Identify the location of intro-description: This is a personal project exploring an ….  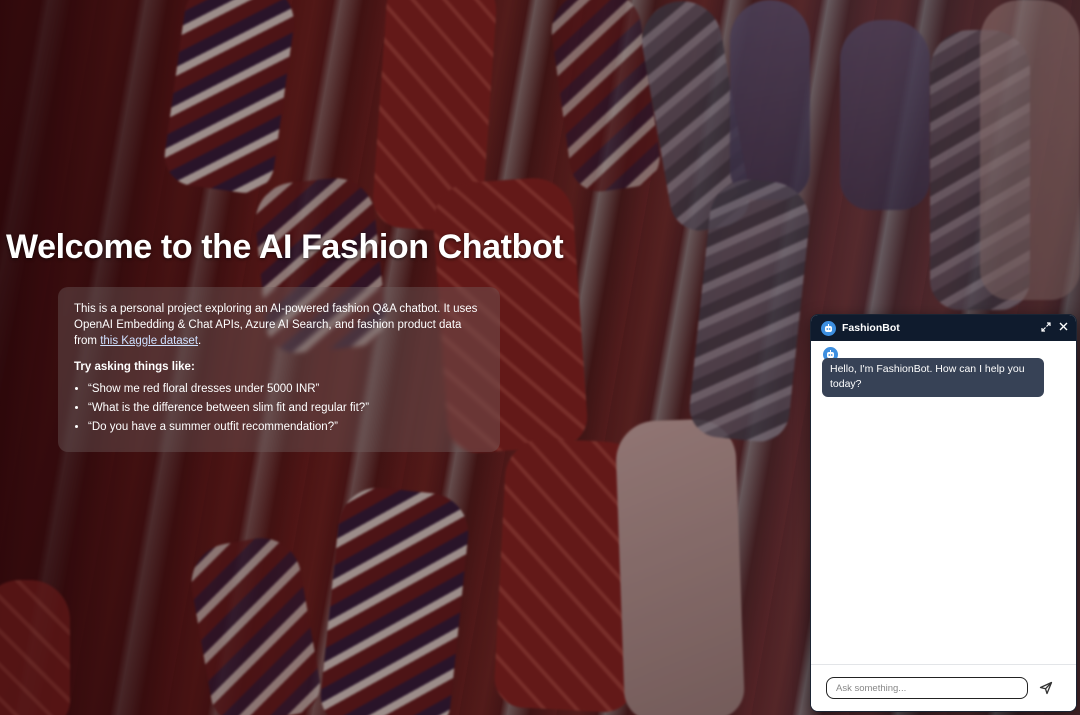
(279, 325).